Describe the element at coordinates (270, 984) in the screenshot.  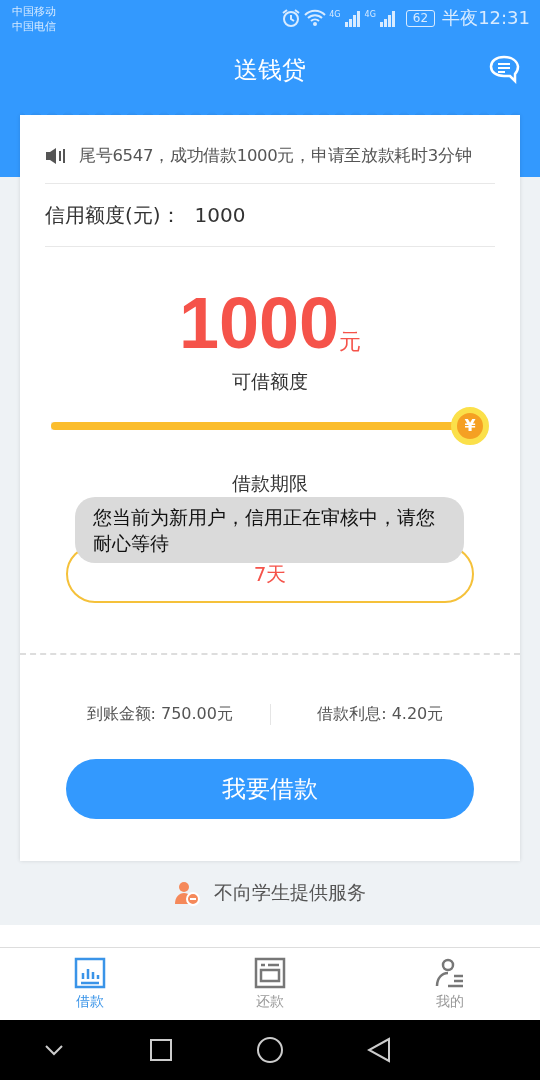
I see `nav-tab: 还款` at that location.